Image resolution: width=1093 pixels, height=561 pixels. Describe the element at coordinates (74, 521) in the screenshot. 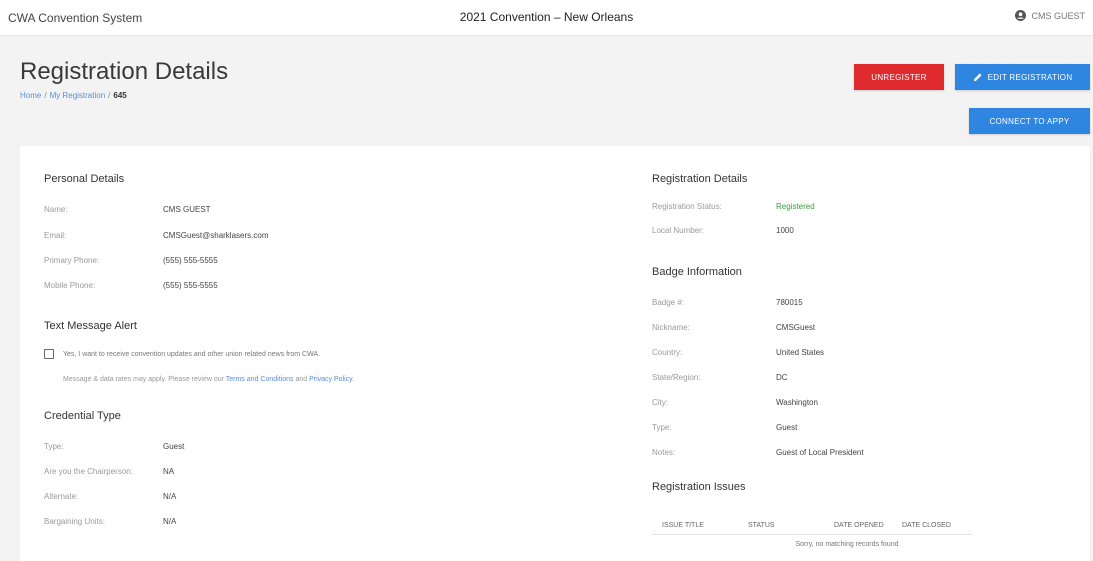

I see `bargaining-units-label: Bargaining Units:` at that location.